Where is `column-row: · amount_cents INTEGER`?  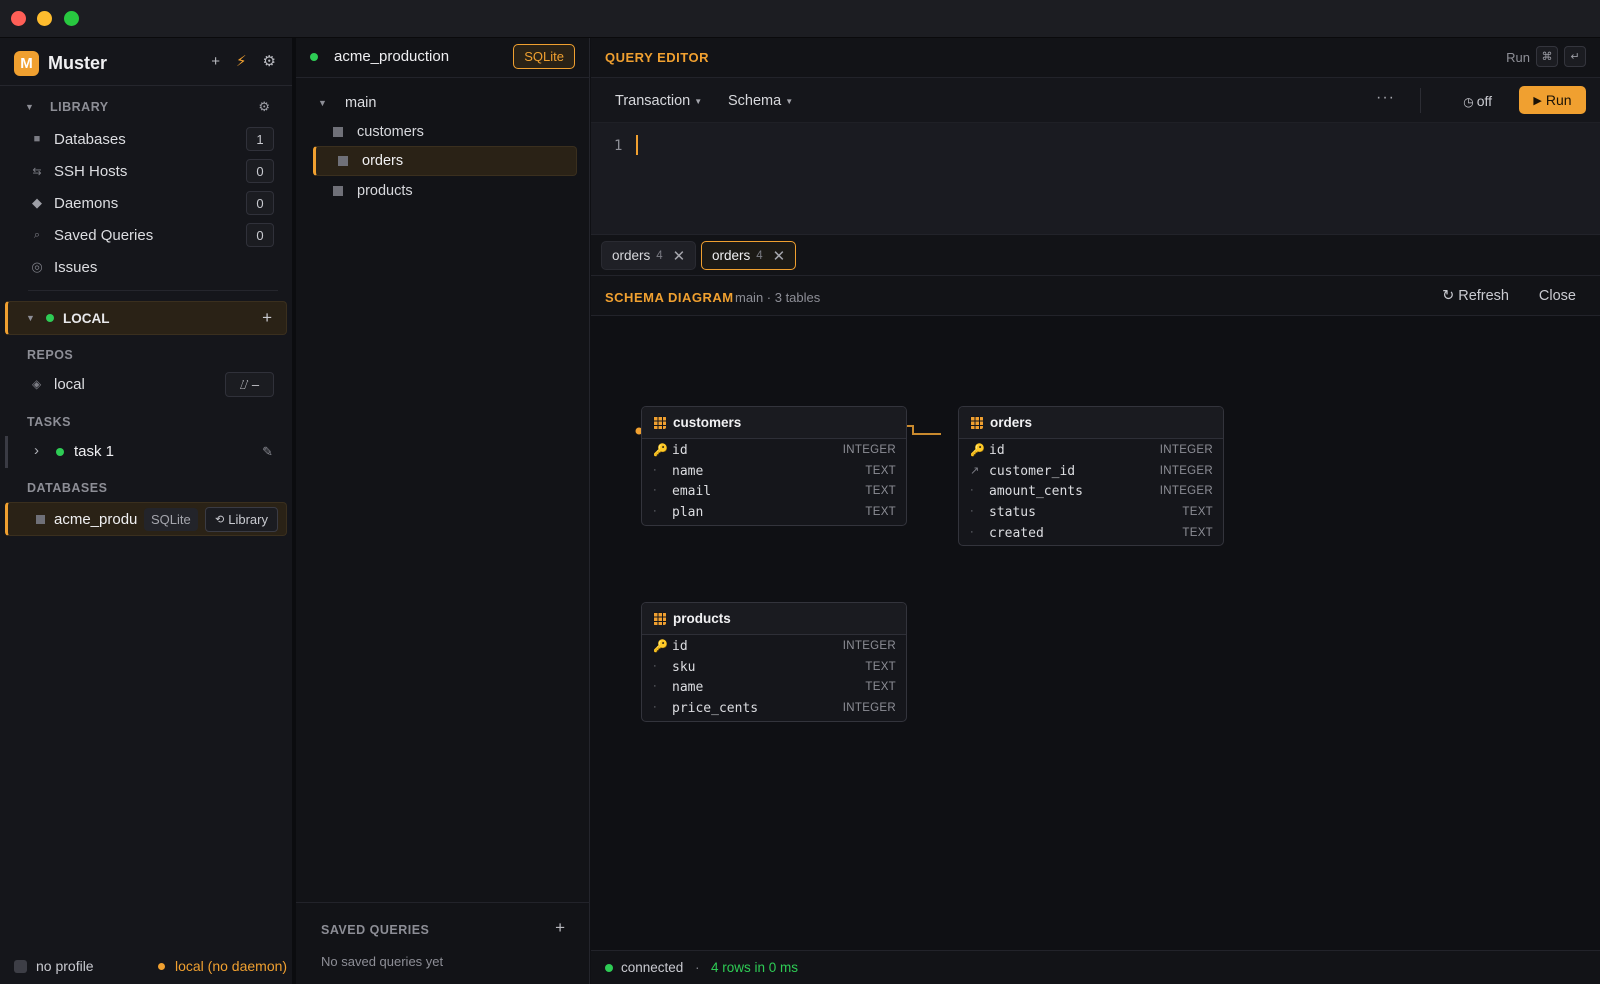 column-row: · amount_cents INTEGER is located at coordinates (1091, 491).